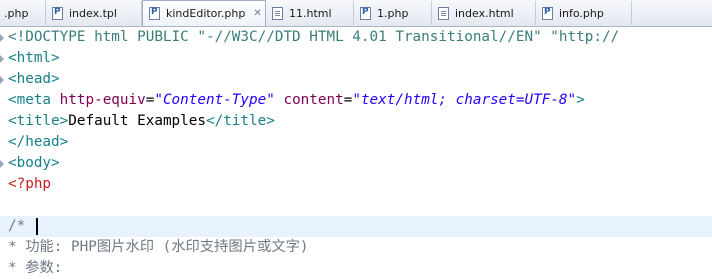 The height and width of the screenshot is (279, 712). I want to click on code-line-8: <?php, so click(30, 184).